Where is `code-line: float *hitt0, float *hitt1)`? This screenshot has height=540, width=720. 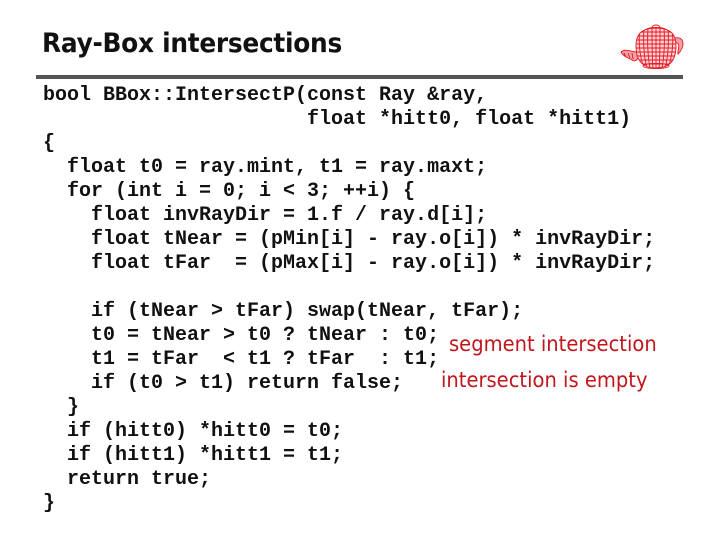
code-line: float *hitt0, float *hitt1) is located at coordinates (337, 119).